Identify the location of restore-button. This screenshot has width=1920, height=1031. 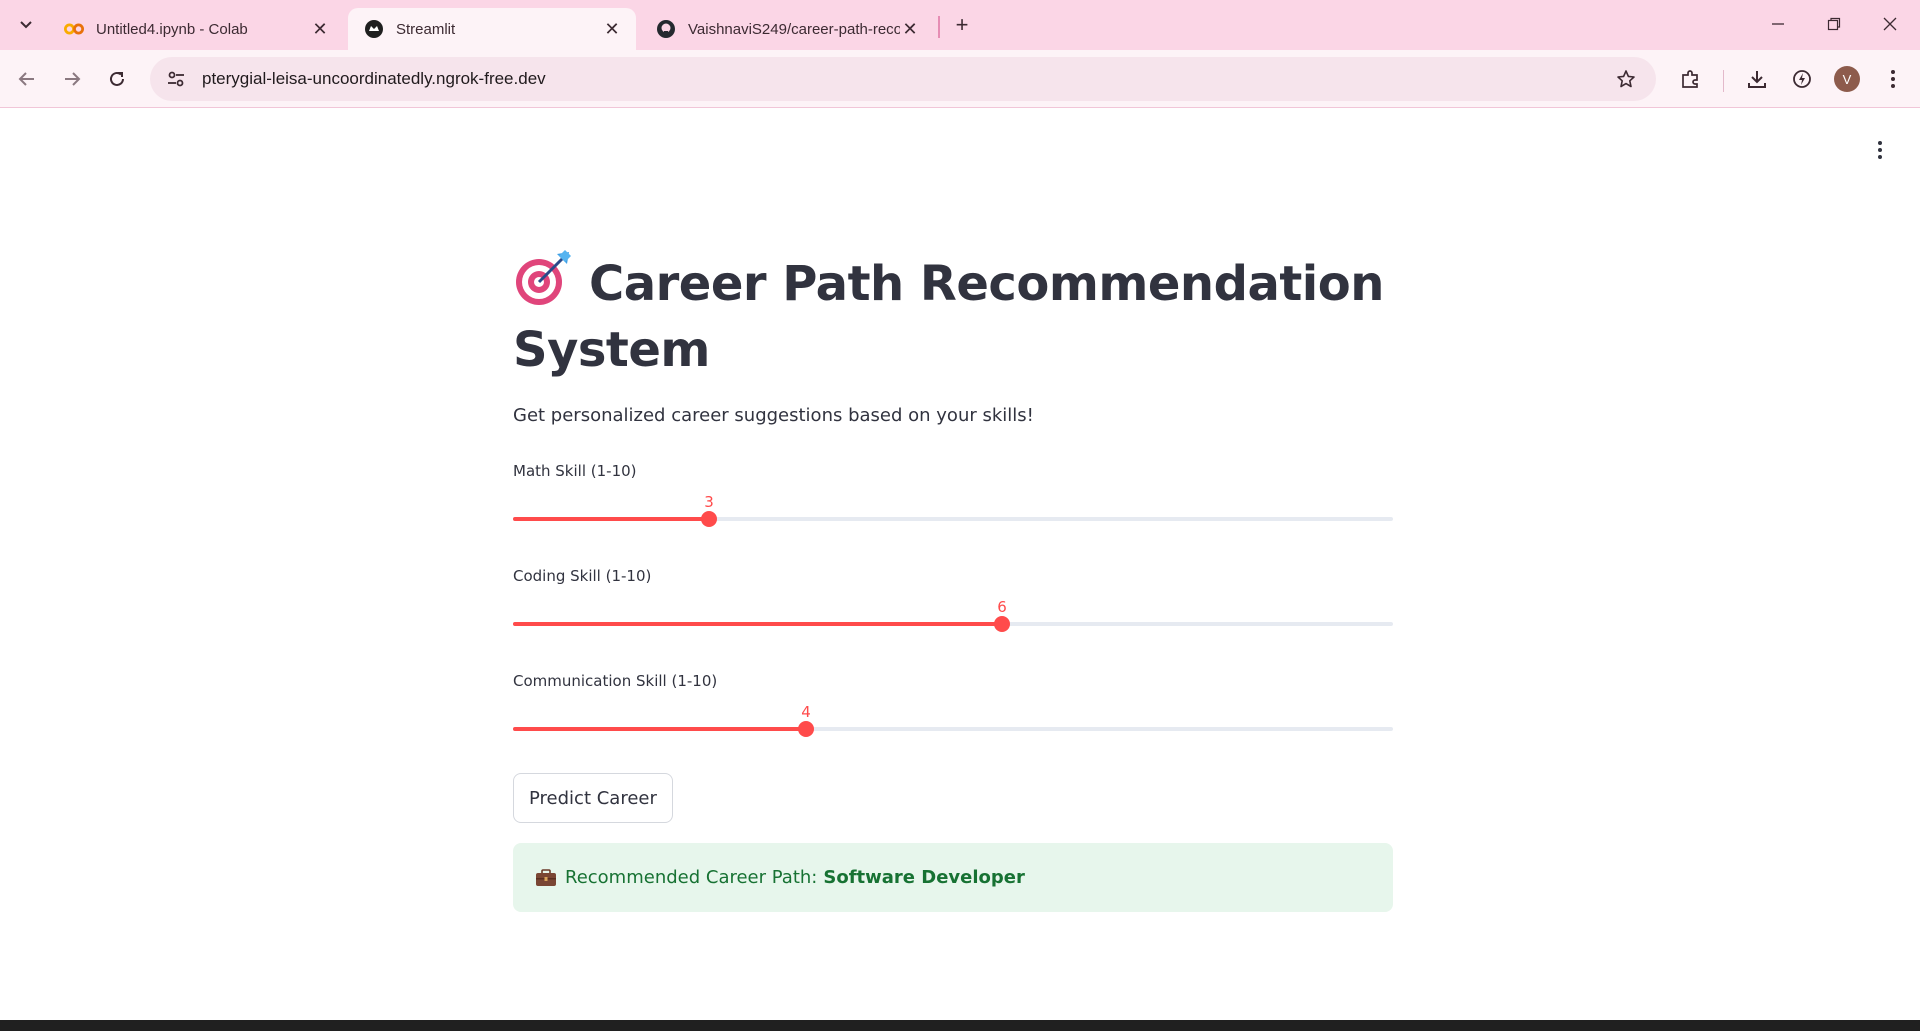
(1834, 24).